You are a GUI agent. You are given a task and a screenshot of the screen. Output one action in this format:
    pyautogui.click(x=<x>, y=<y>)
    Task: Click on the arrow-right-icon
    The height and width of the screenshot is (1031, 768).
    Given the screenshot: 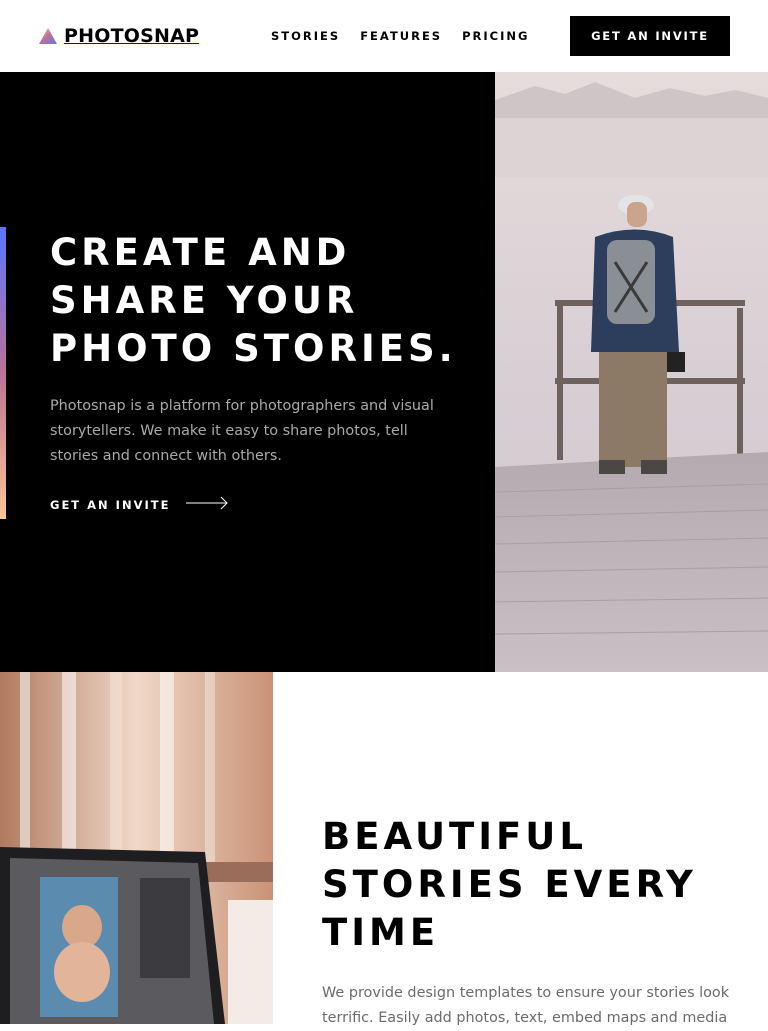 What is the action you would take?
    pyautogui.click(x=207, y=504)
    